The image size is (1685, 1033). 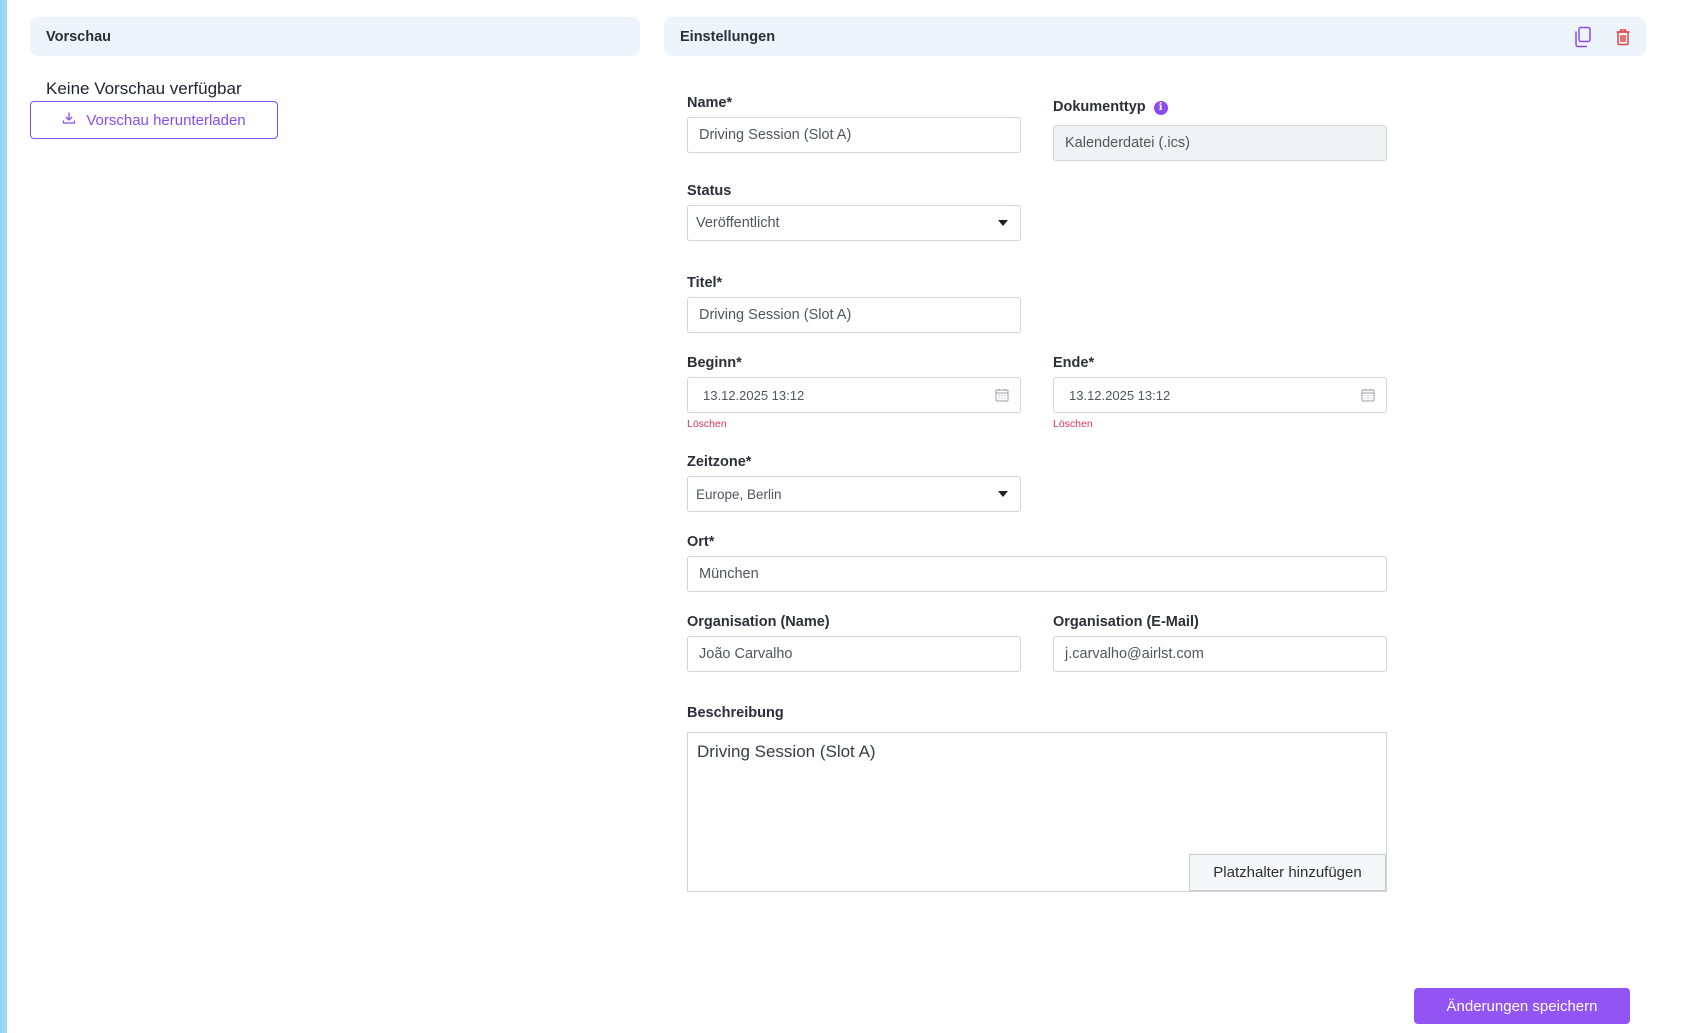 What do you see at coordinates (1037, 574) in the screenshot?
I see `ort-input: München` at bounding box center [1037, 574].